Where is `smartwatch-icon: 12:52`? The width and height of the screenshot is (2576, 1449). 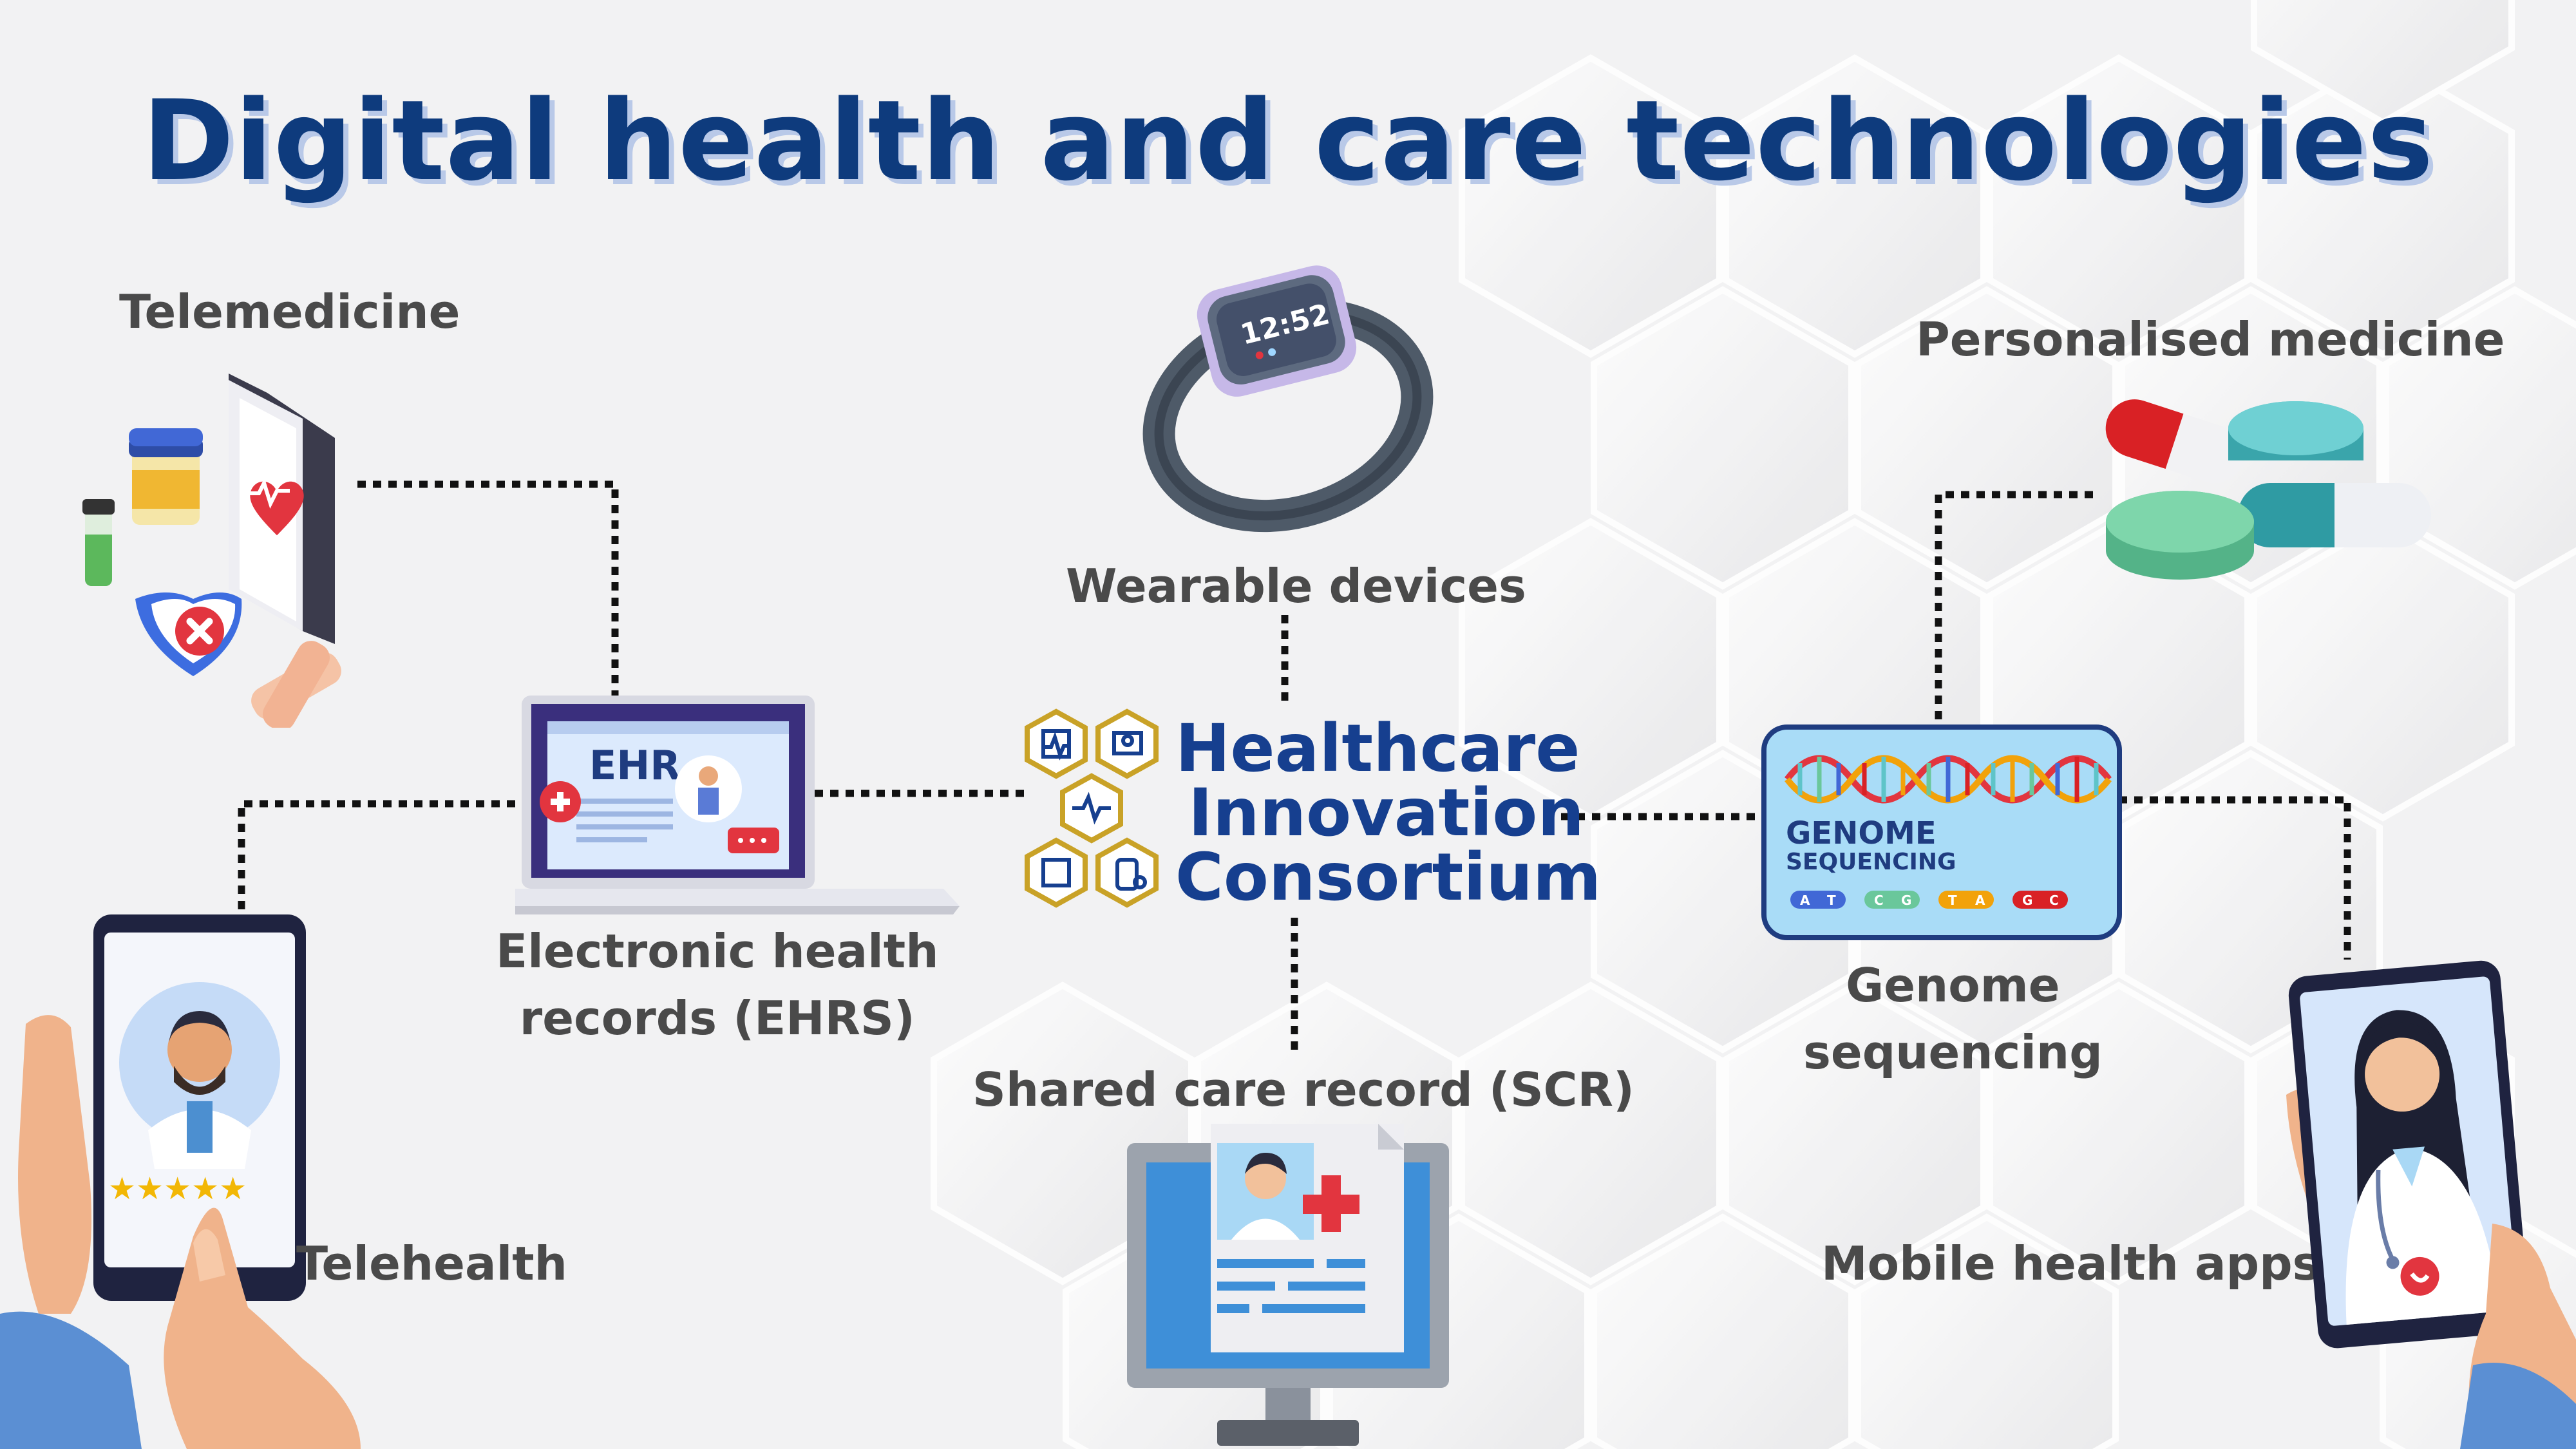
smartwatch-icon: 12:52 is located at coordinates (1288, 399).